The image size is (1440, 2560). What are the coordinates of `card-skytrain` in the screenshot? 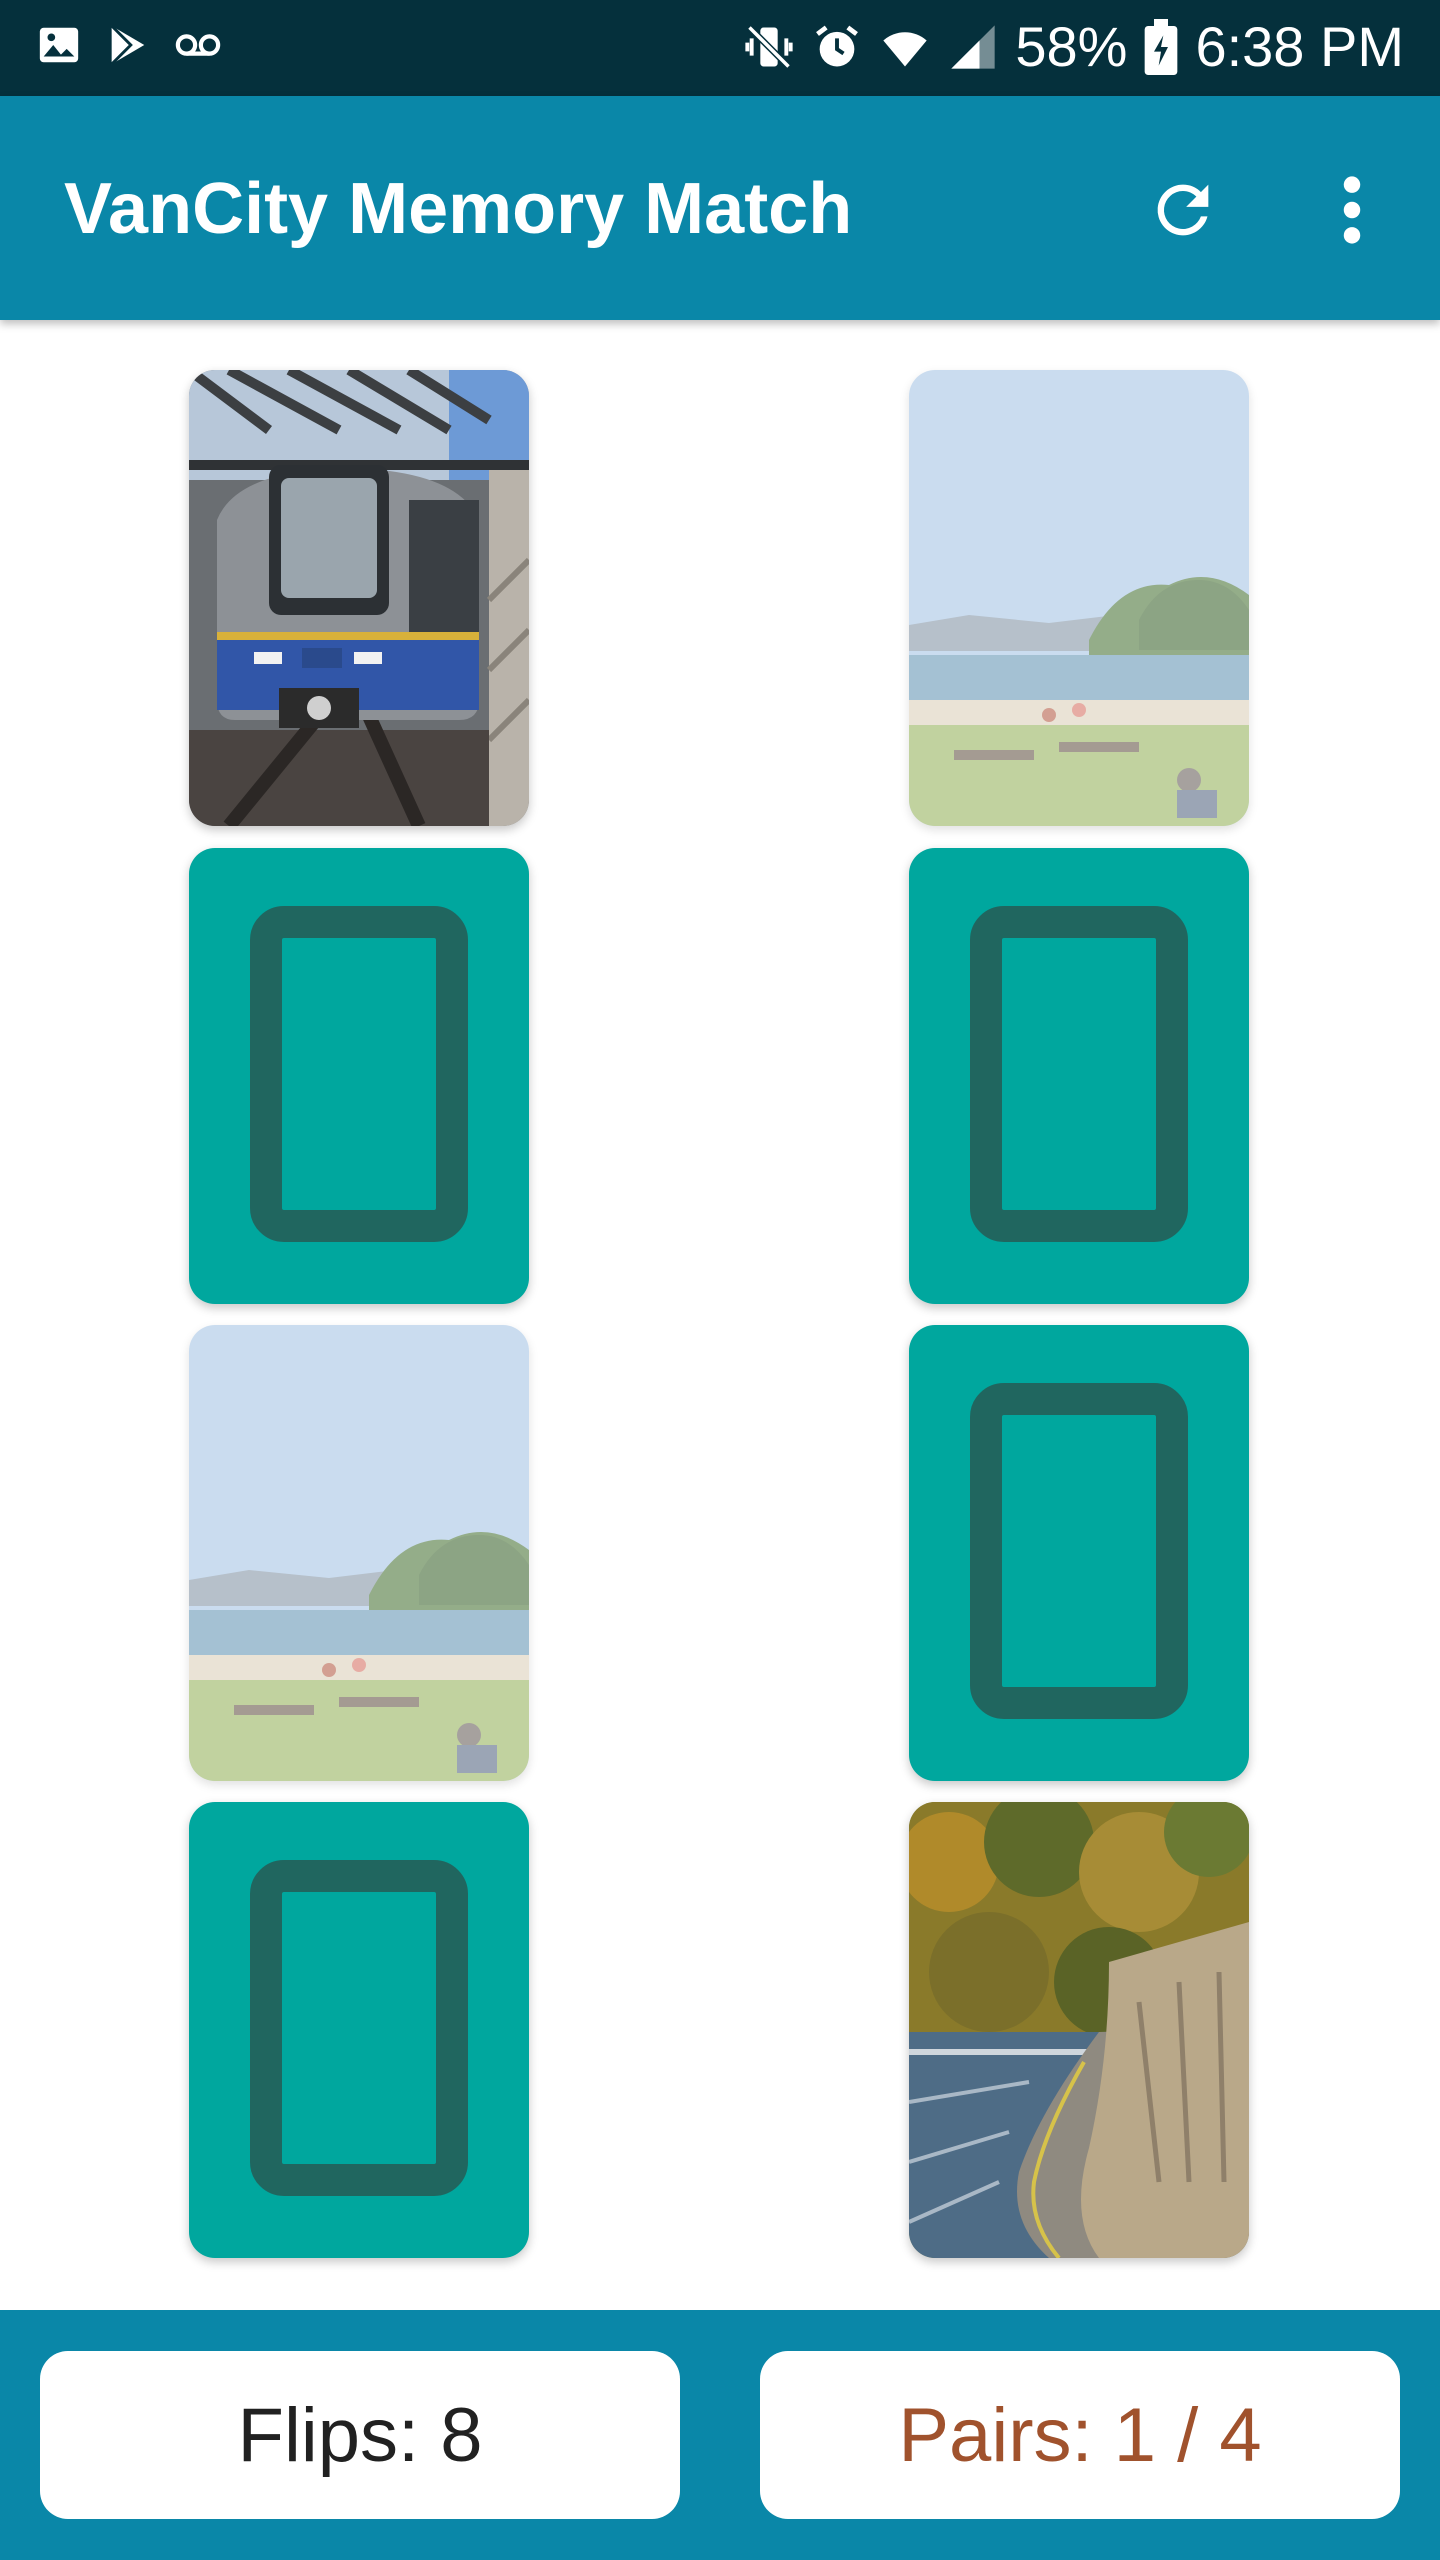 It's located at (359, 598).